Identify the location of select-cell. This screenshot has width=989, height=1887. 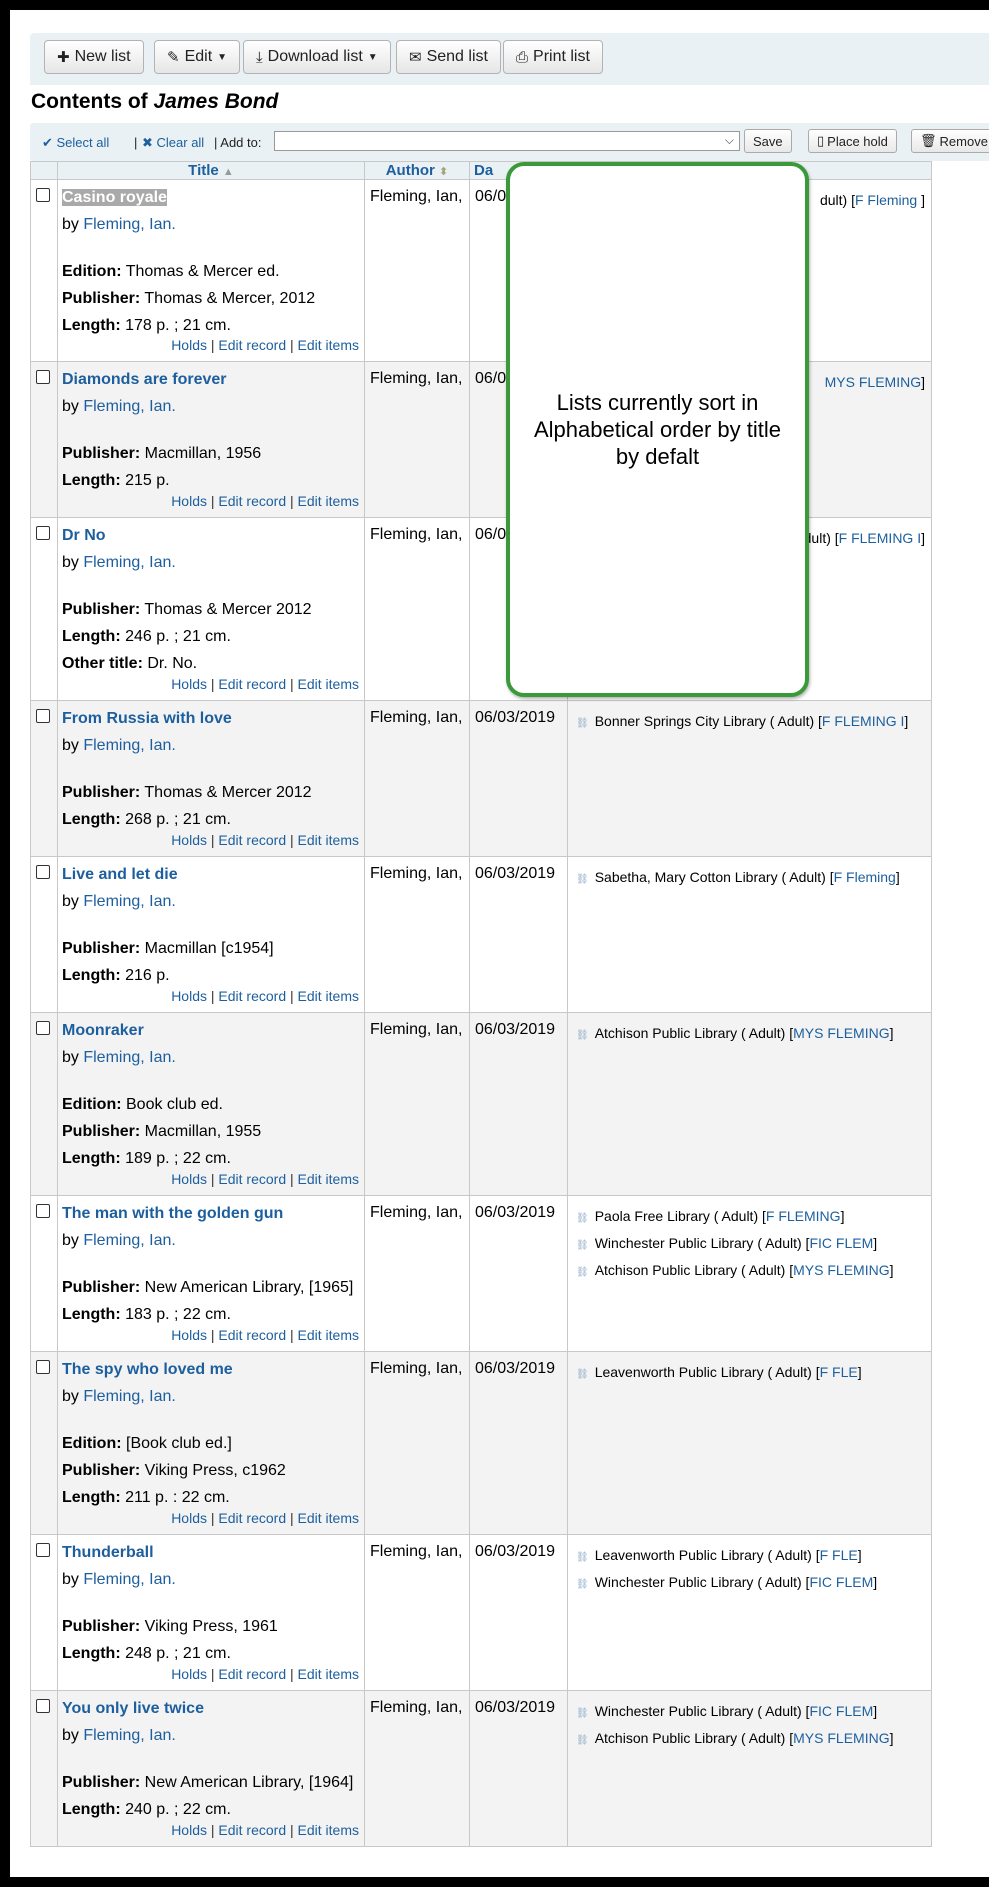
(44, 1612).